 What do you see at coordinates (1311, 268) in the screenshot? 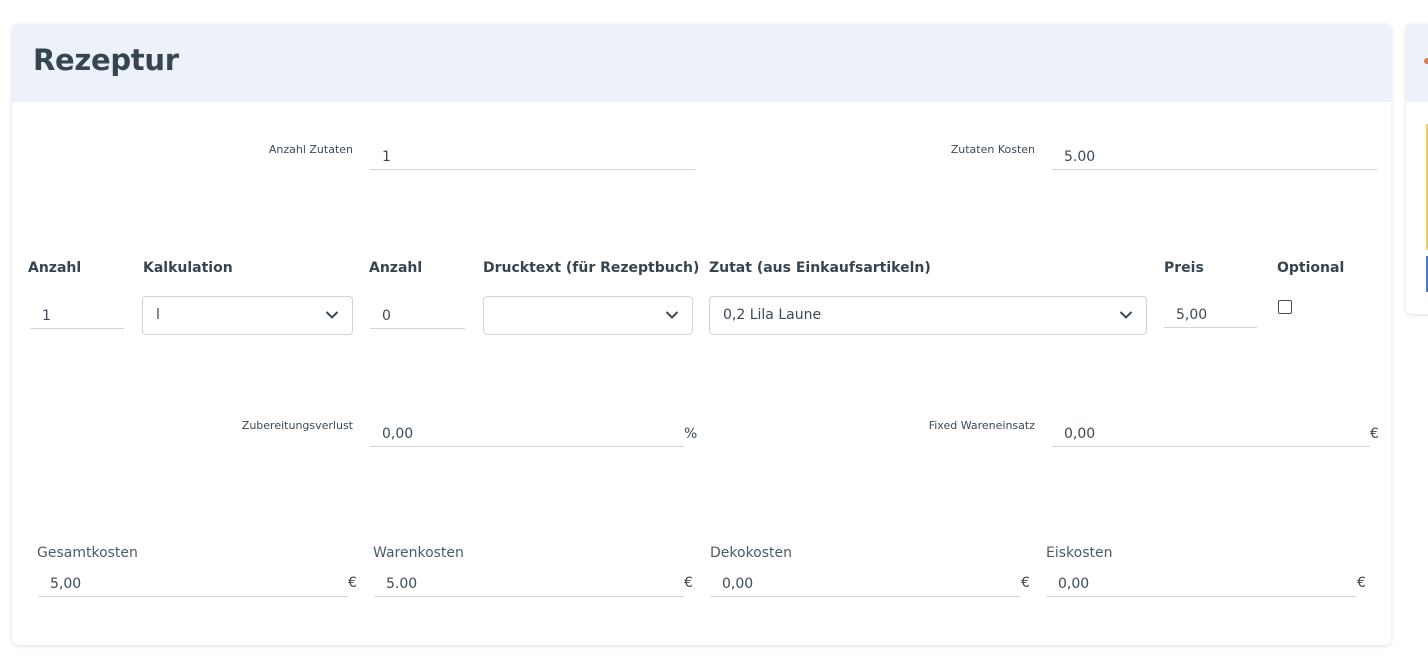
I see `col-header-optional: Optional` at bounding box center [1311, 268].